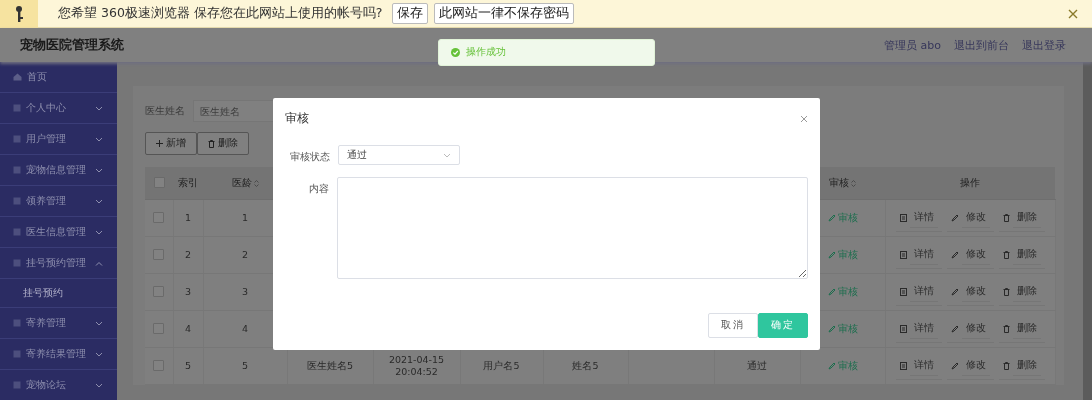  What do you see at coordinates (585, 366) in the screenshot?
I see `table-cell: 姓名5` at bounding box center [585, 366].